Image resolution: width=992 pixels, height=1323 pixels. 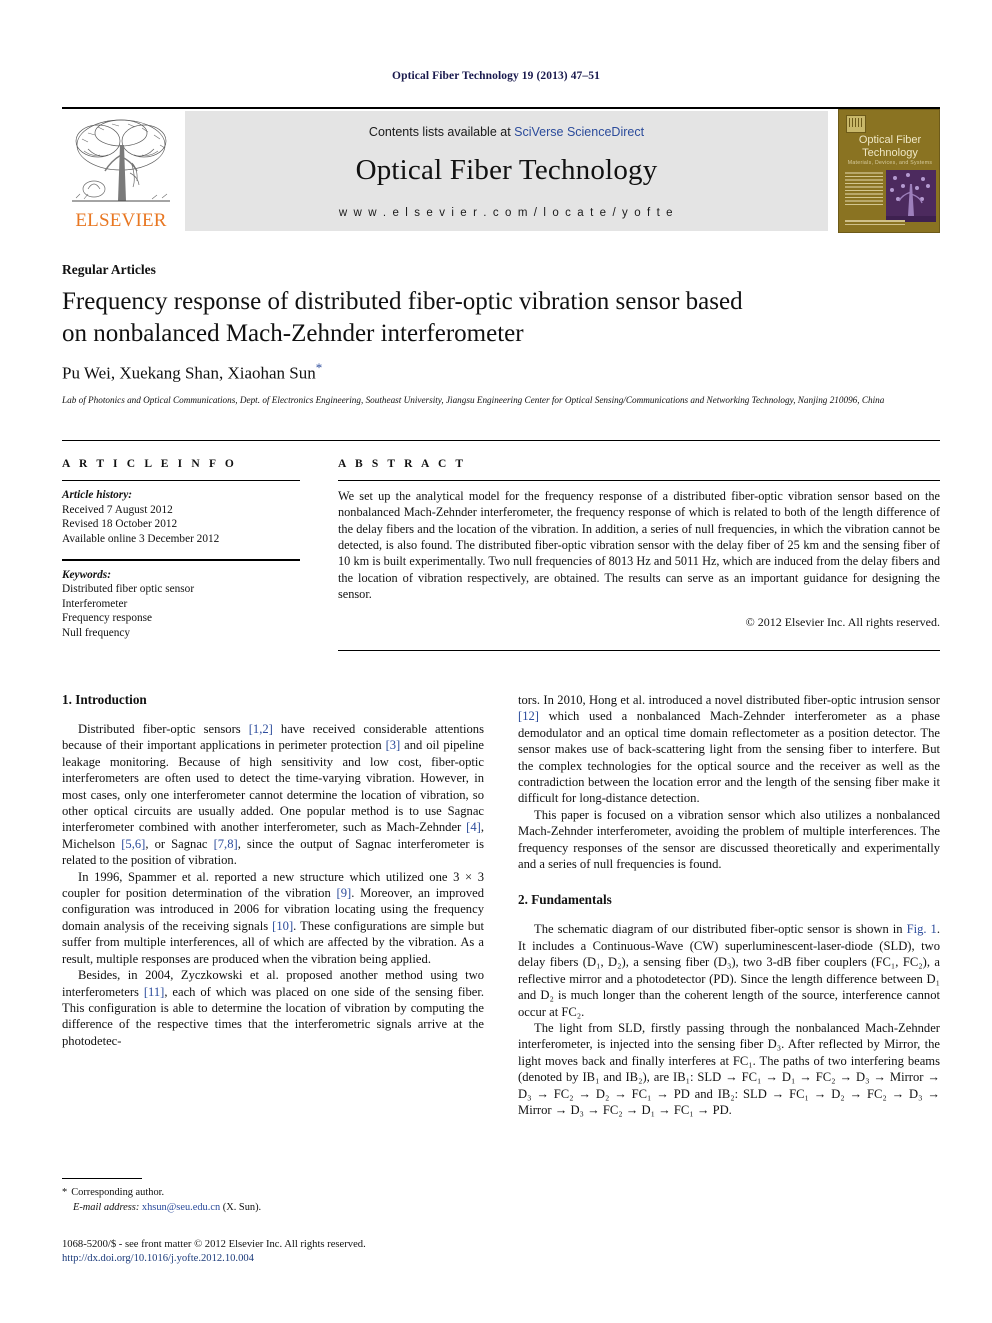 I want to click on keyword-3: Frequency response, so click(x=107, y=618).